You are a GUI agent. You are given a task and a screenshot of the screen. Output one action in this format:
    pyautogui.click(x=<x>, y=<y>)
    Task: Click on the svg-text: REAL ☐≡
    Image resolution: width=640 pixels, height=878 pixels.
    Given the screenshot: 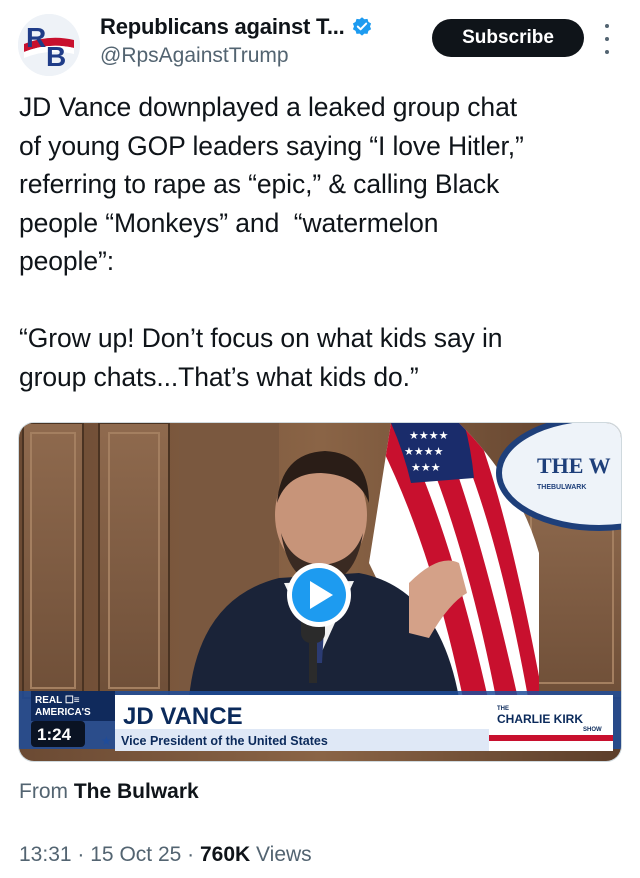 What is the action you would take?
    pyautogui.click(x=57, y=700)
    